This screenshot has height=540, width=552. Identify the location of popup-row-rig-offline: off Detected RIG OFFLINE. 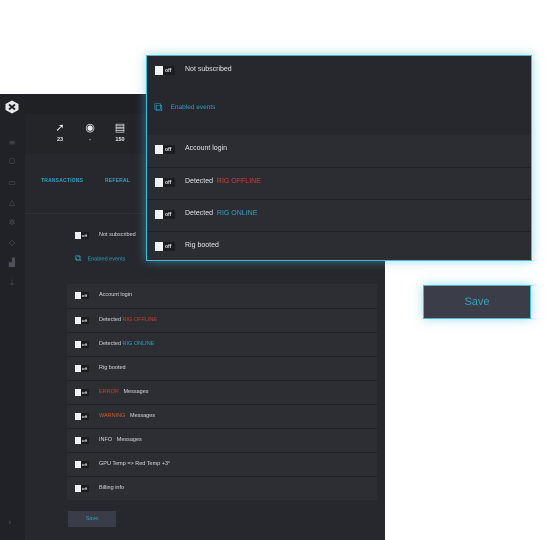
(339, 183).